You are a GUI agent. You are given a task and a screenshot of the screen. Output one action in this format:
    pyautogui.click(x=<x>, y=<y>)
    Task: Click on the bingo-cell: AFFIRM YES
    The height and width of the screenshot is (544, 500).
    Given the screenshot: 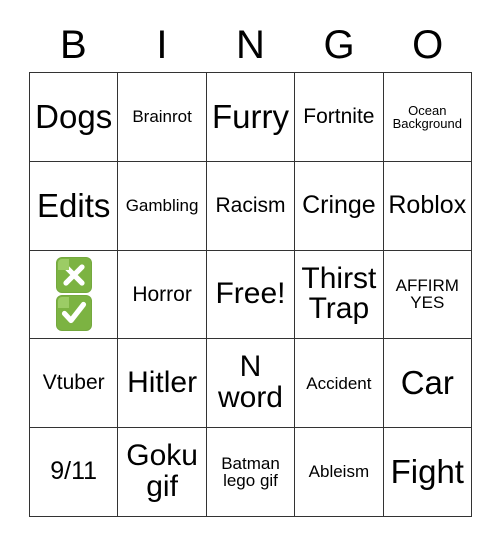 What is the action you would take?
    pyautogui.click(x=427, y=295)
    